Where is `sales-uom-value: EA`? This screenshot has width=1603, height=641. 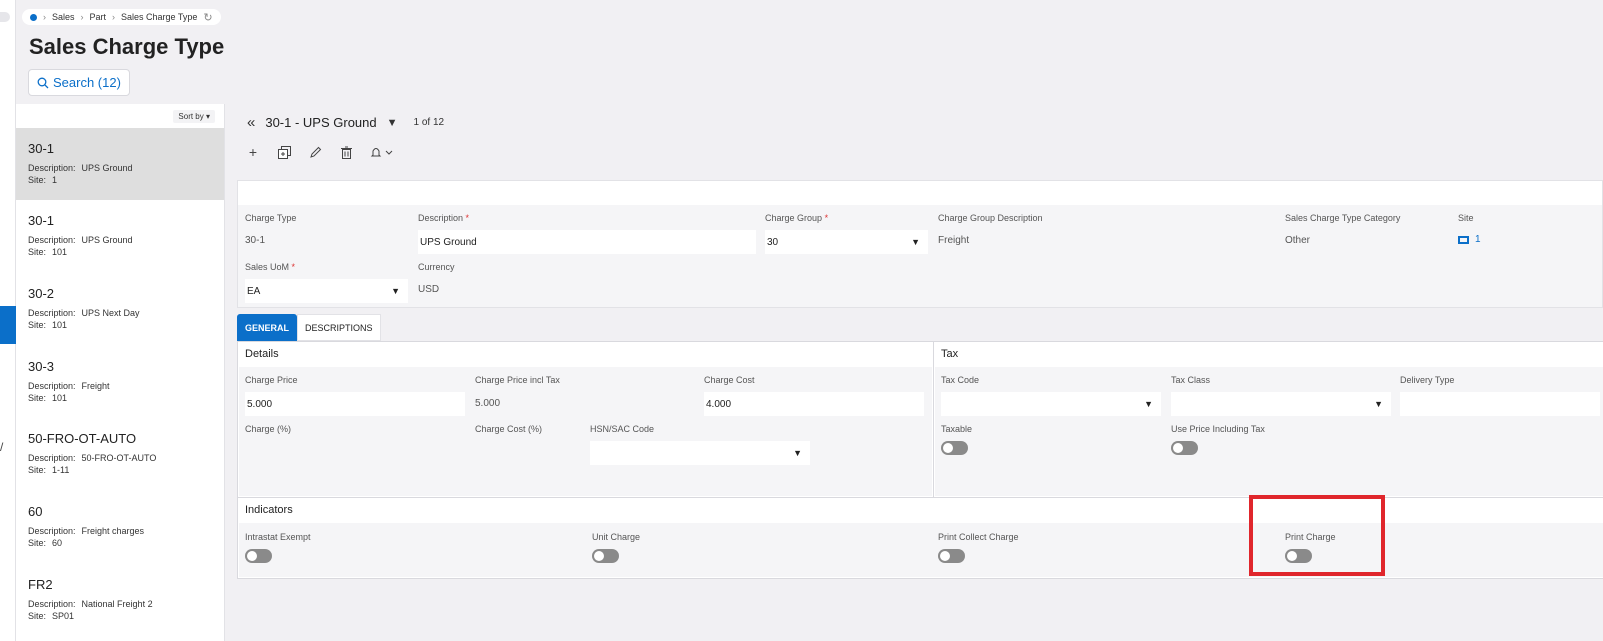 sales-uom-value: EA is located at coordinates (254, 291).